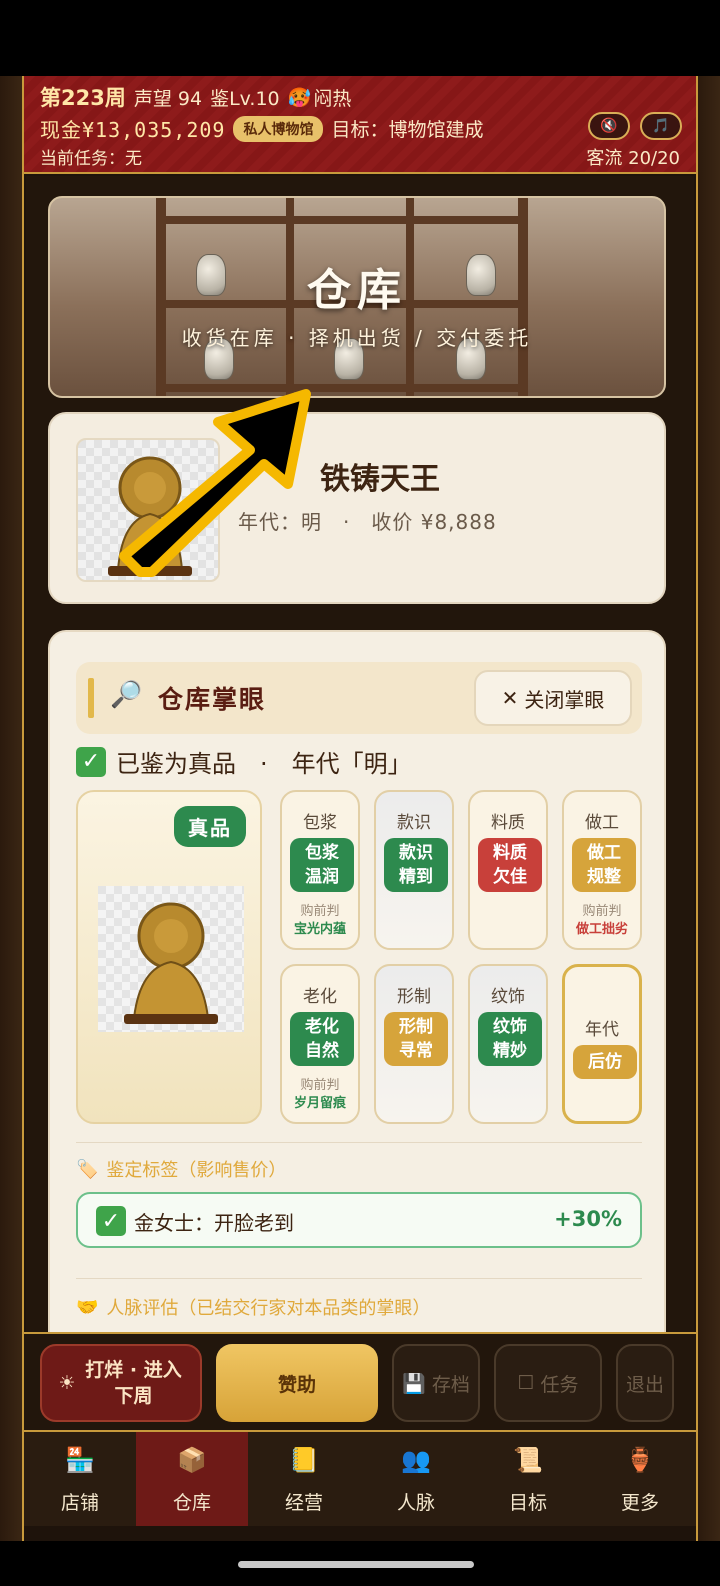  I want to click on verdict-text: 已鉴为真品 · 年代「明」, so click(264, 764).